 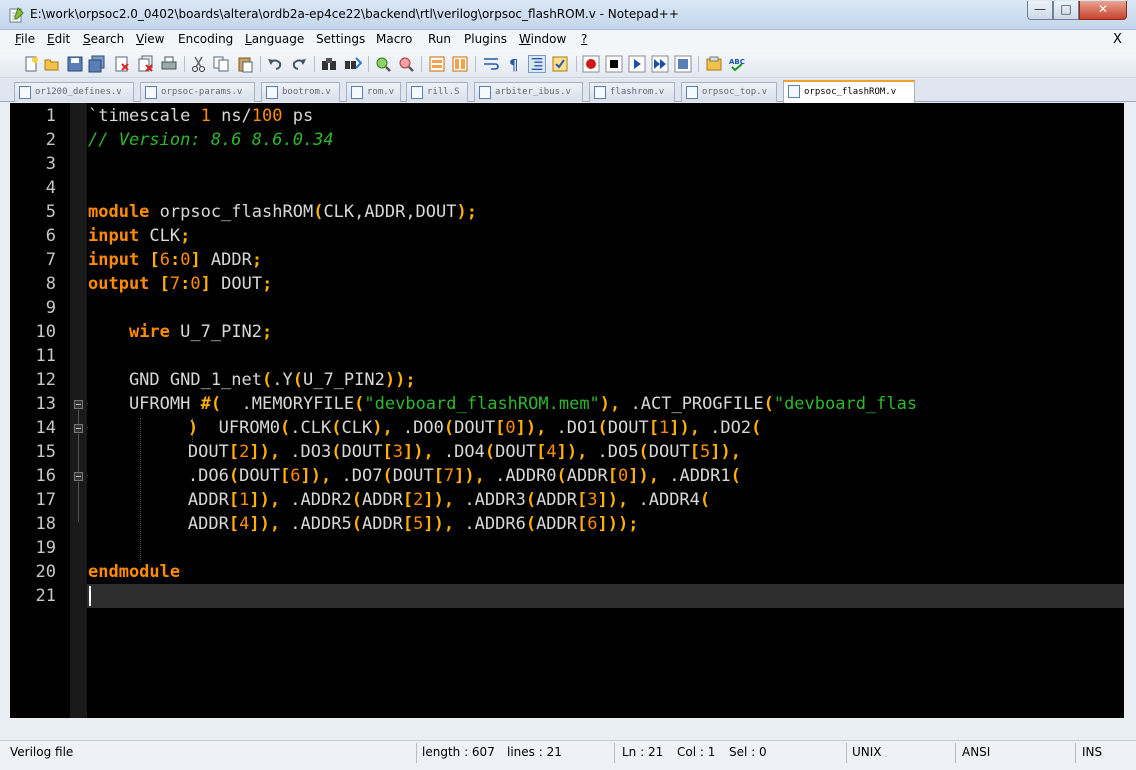 I want to click on code-line-1: `timescale 1 ns/100 ps, so click(x=200, y=116).